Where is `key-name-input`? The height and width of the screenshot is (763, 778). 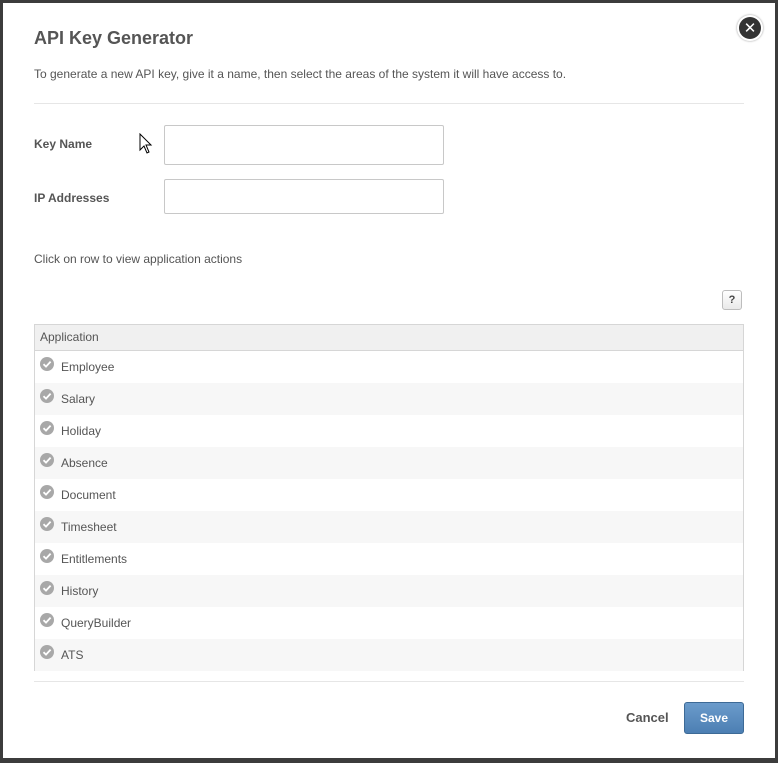
key-name-input is located at coordinates (304, 145).